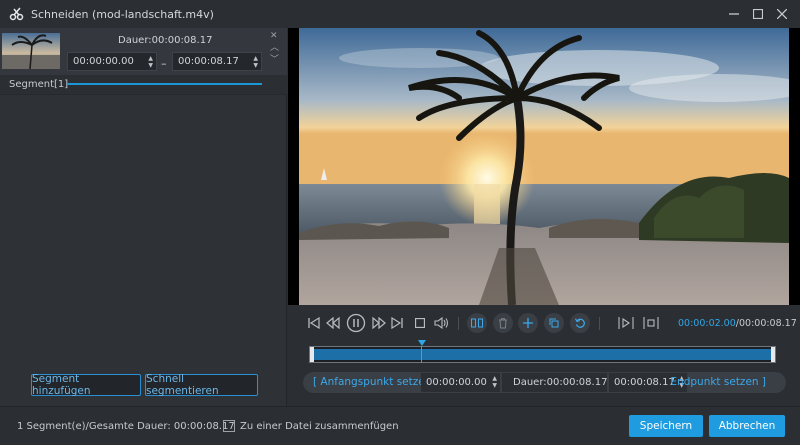 The width and height of the screenshot is (800, 445). I want to click on timeline-selection, so click(542, 354).